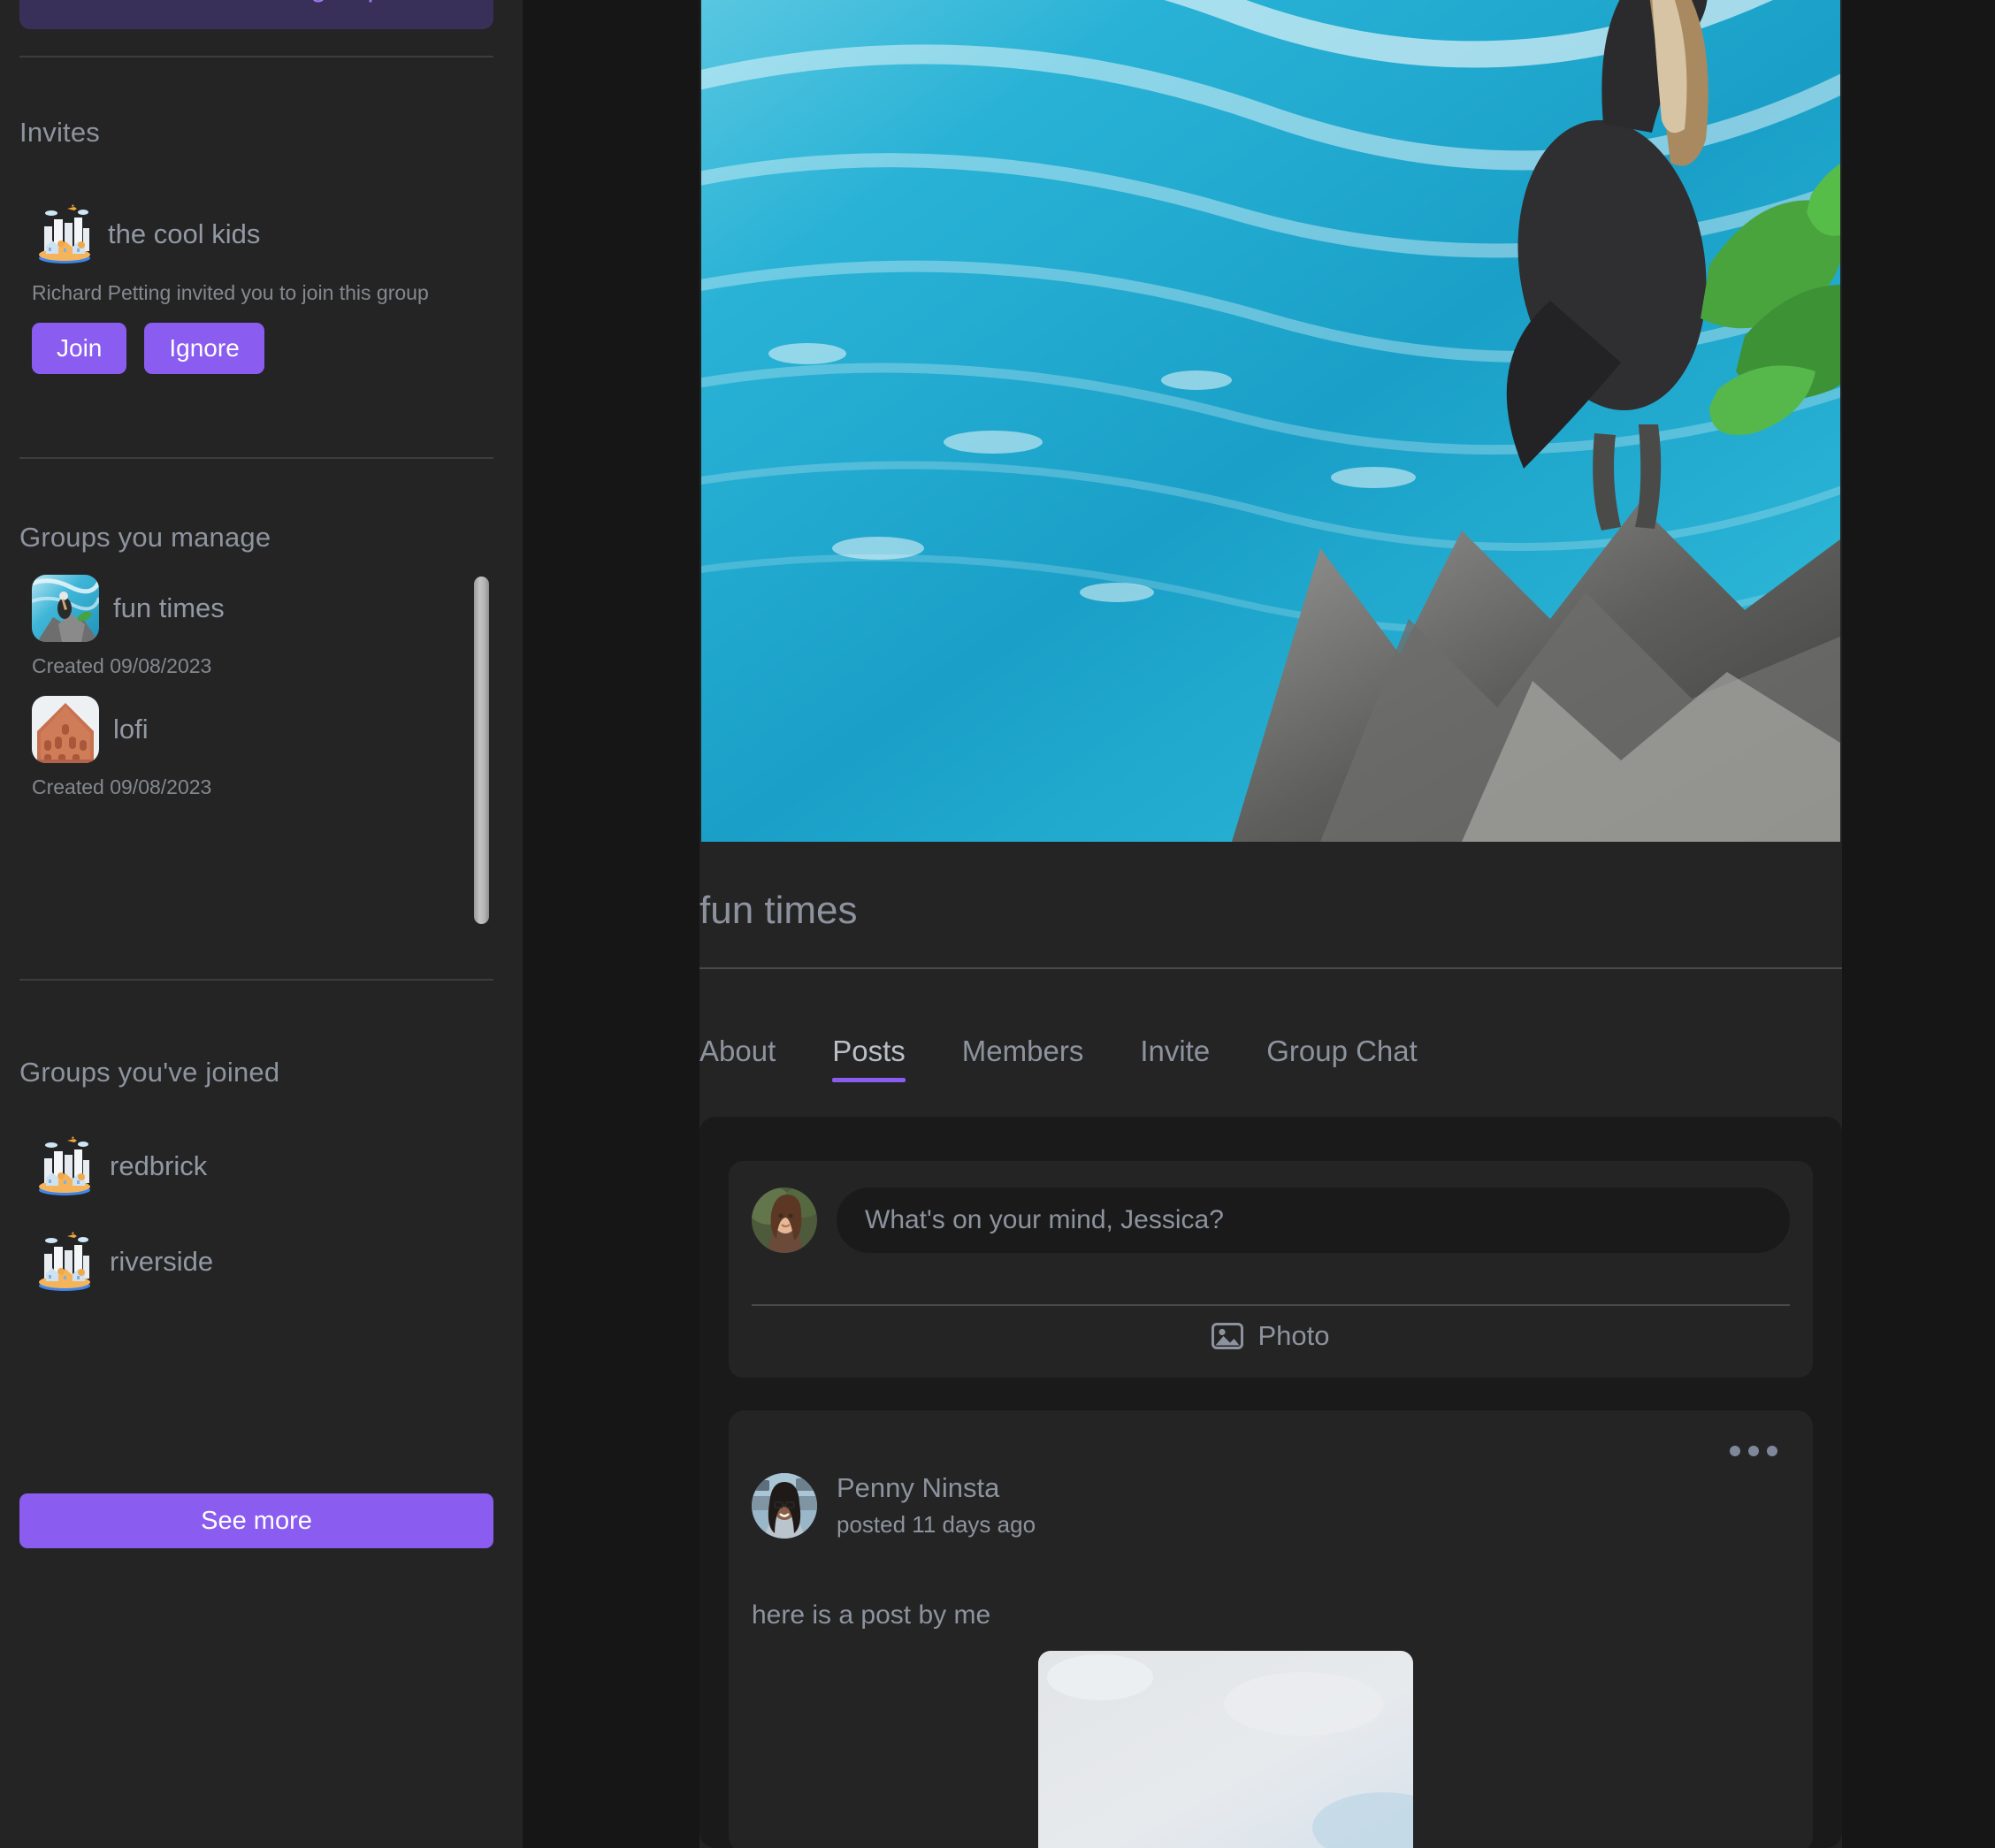 This screenshot has height=1848, width=1995. I want to click on create-new-group-label: Create new group, so click(270, 2).